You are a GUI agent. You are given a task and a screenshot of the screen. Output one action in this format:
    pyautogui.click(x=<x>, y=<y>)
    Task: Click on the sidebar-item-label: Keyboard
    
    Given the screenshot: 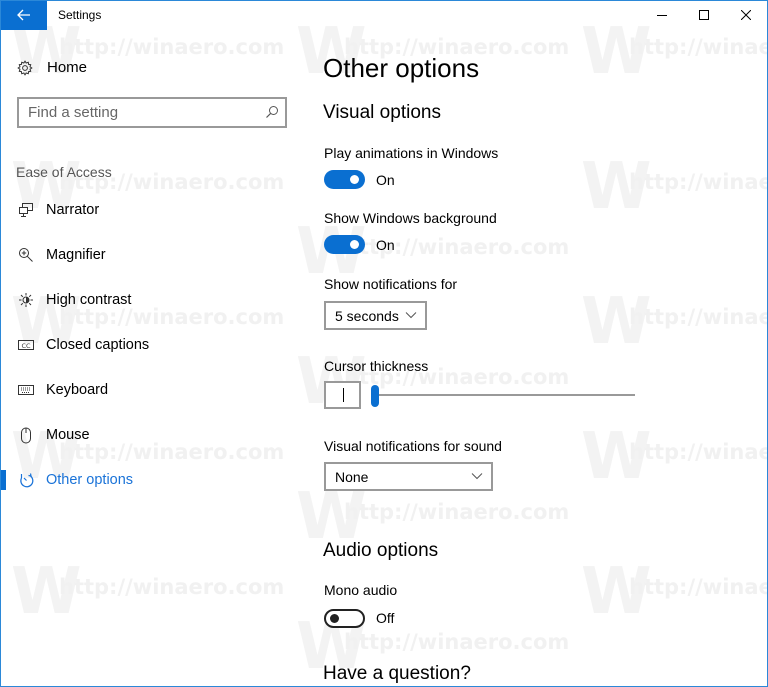 What is the action you would take?
    pyautogui.click(x=77, y=390)
    